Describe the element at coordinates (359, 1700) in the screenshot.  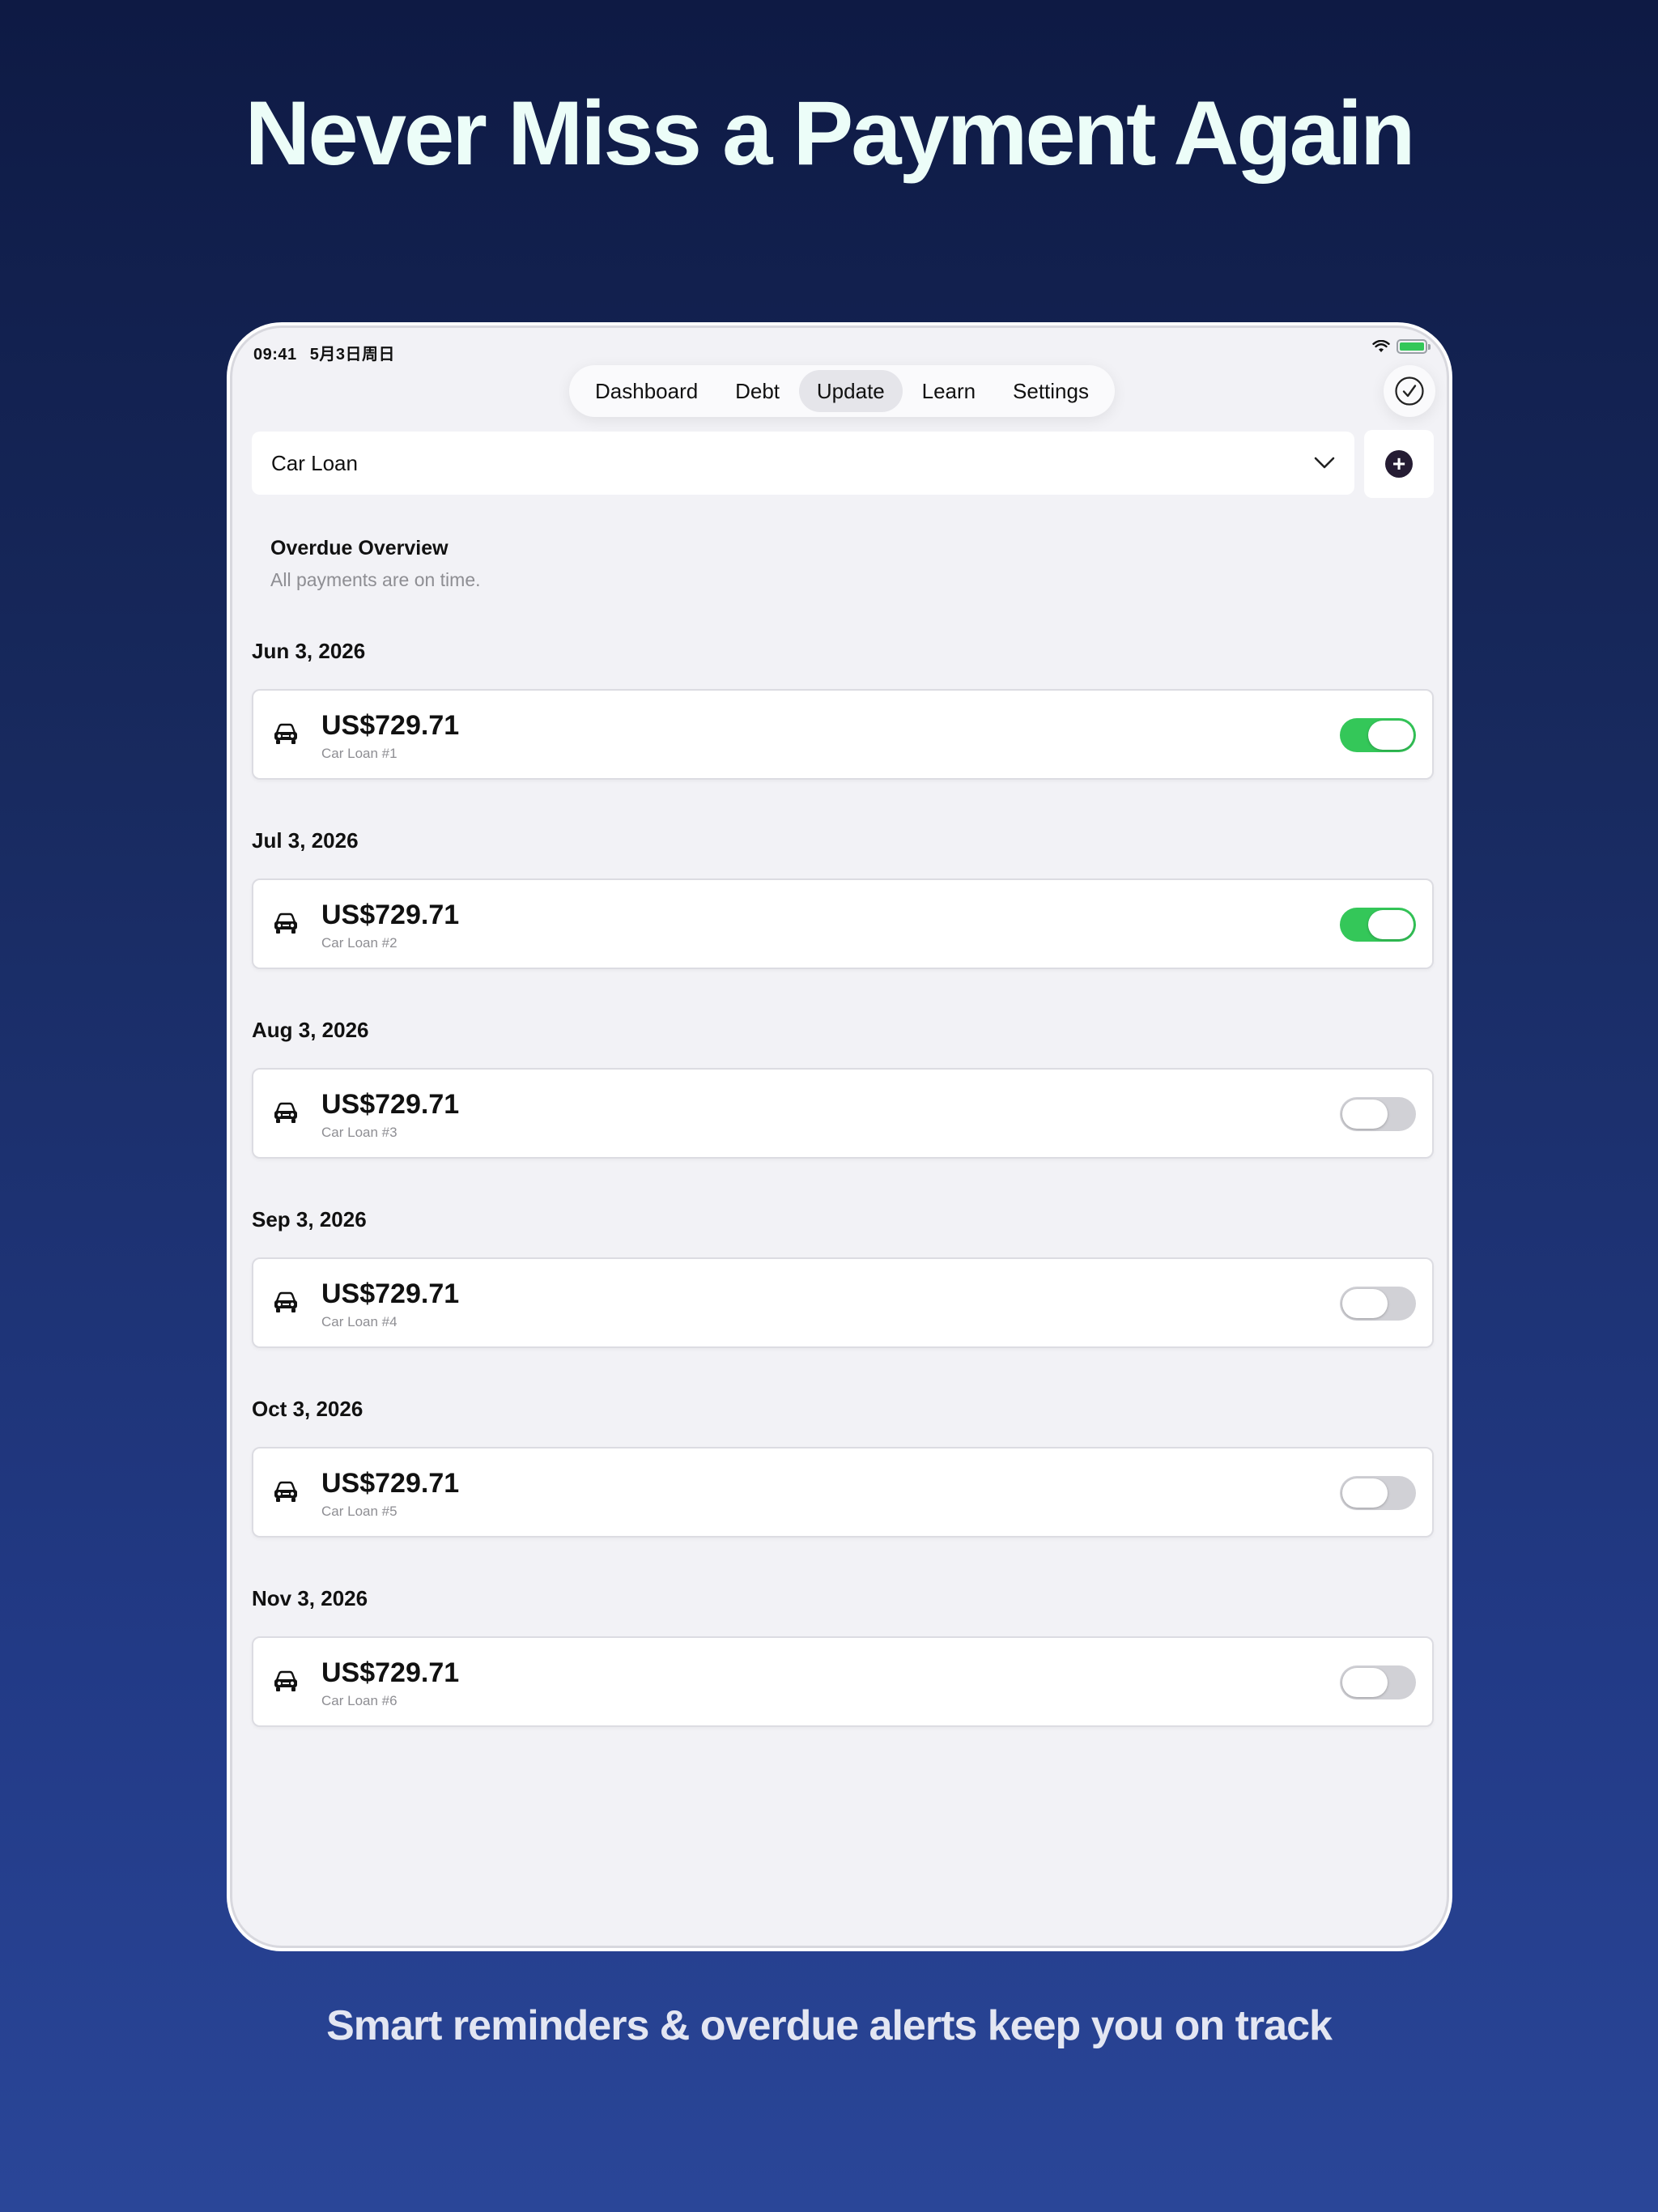
I see `payment-loan-name: Car Loan #6` at that location.